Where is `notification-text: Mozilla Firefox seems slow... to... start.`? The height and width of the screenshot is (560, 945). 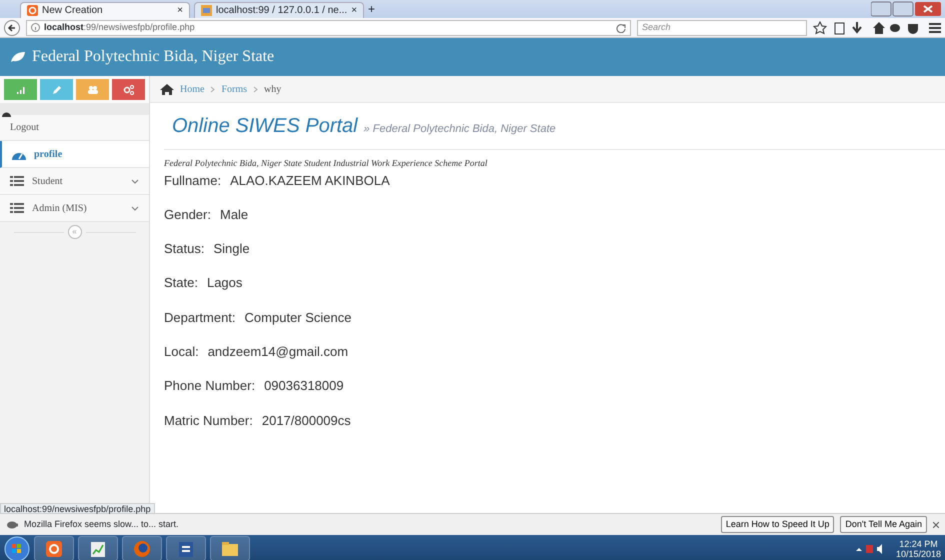 notification-text: Mozilla Firefox seems slow... to... start. is located at coordinates (102, 524).